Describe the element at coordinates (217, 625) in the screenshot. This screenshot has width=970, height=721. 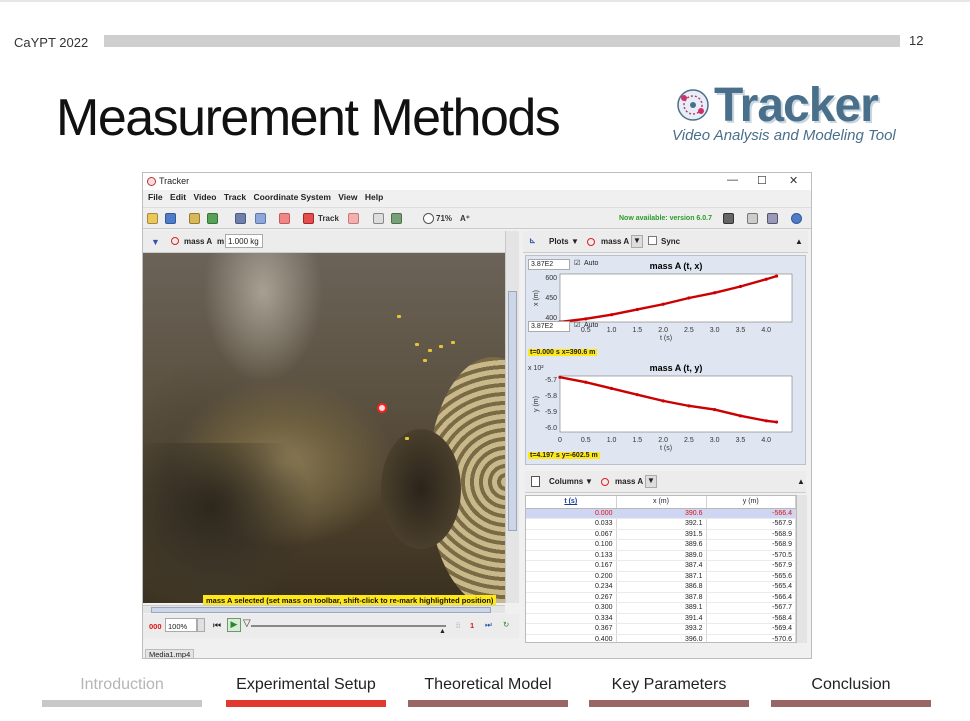
I see `step-back-icon: ⏮` at that location.